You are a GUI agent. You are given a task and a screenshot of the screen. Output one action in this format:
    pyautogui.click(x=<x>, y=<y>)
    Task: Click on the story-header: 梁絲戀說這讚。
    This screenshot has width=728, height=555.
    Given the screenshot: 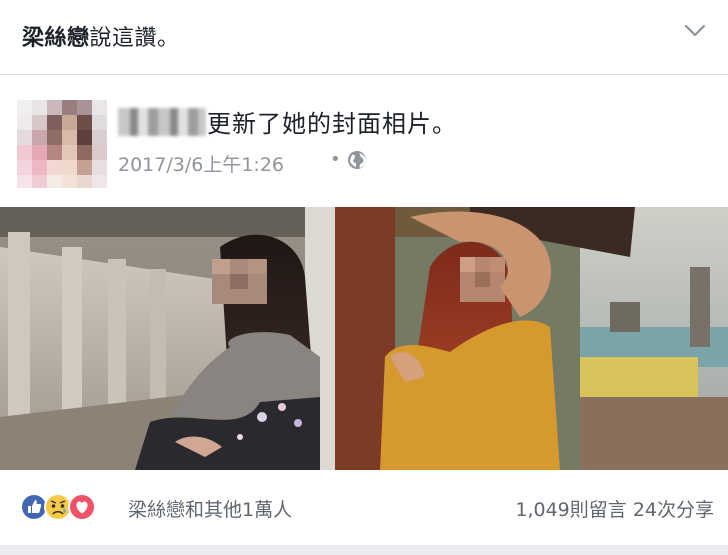 What is the action you would take?
    pyautogui.click(x=364, y=37)
    